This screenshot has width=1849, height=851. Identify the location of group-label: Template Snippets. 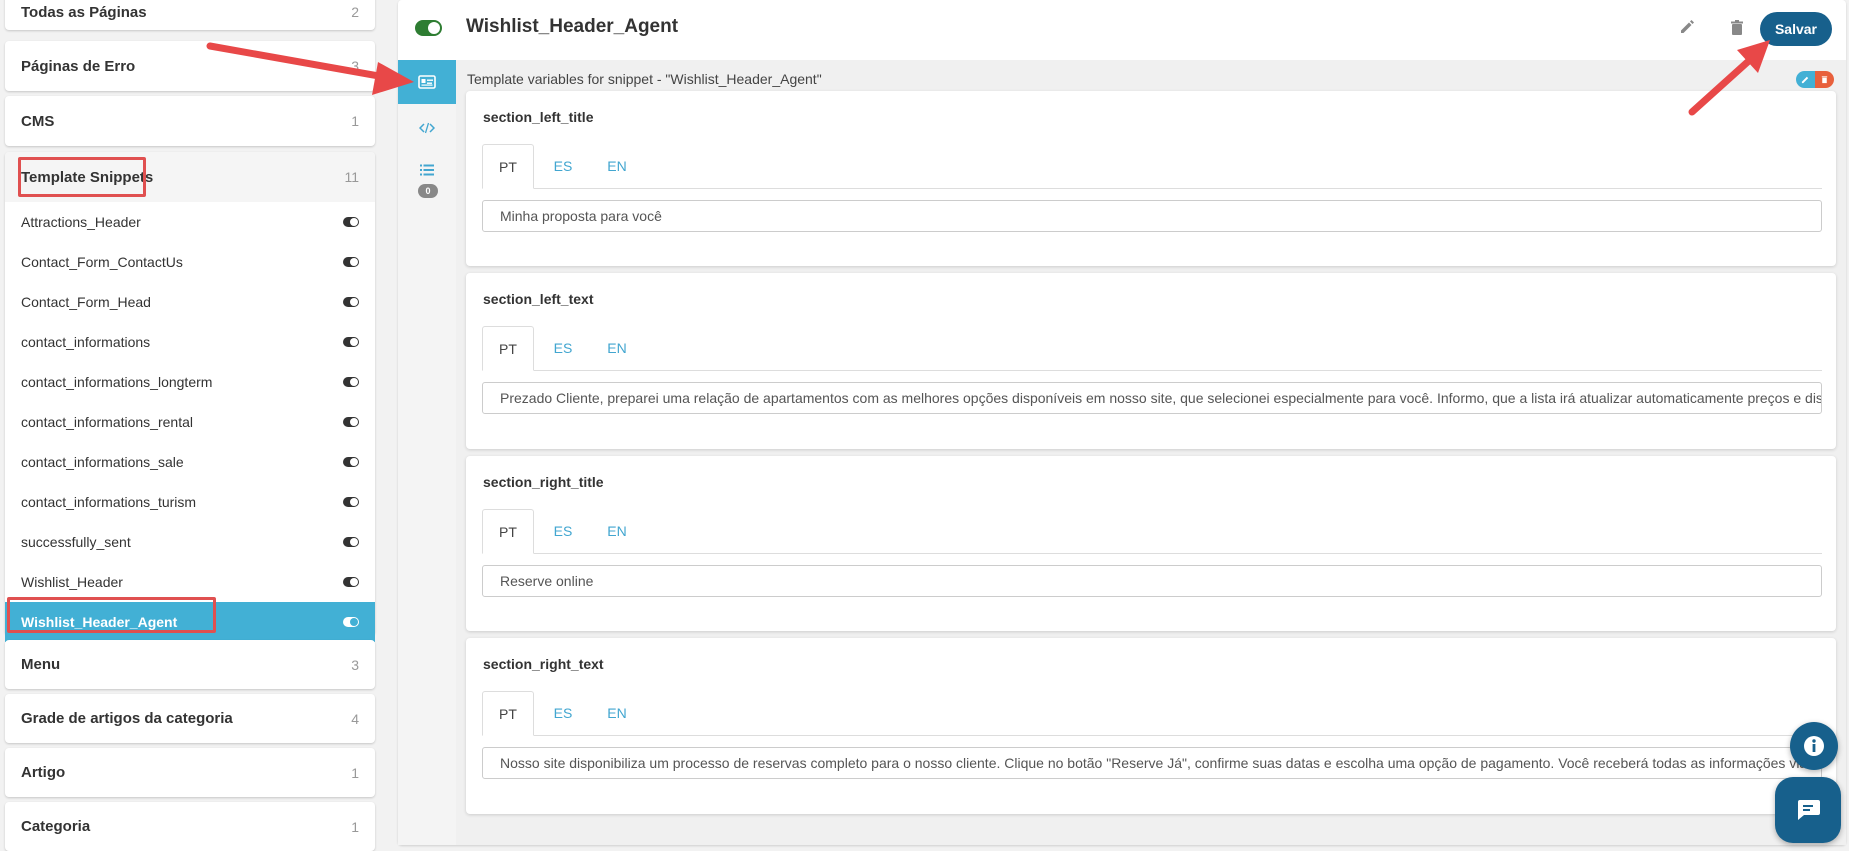
(87, 177).